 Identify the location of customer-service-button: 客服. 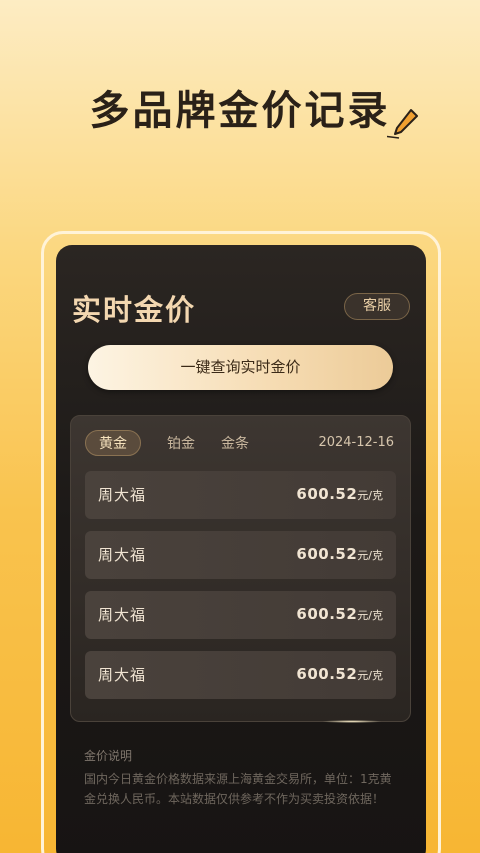
(377, 306).